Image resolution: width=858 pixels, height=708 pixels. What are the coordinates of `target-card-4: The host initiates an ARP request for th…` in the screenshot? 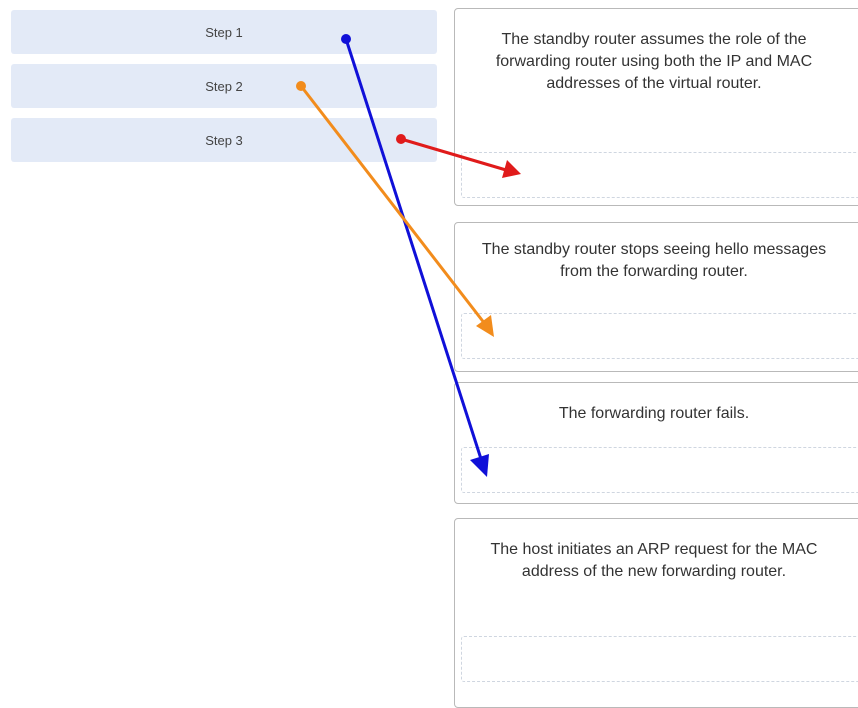 It's located at (656, 613).